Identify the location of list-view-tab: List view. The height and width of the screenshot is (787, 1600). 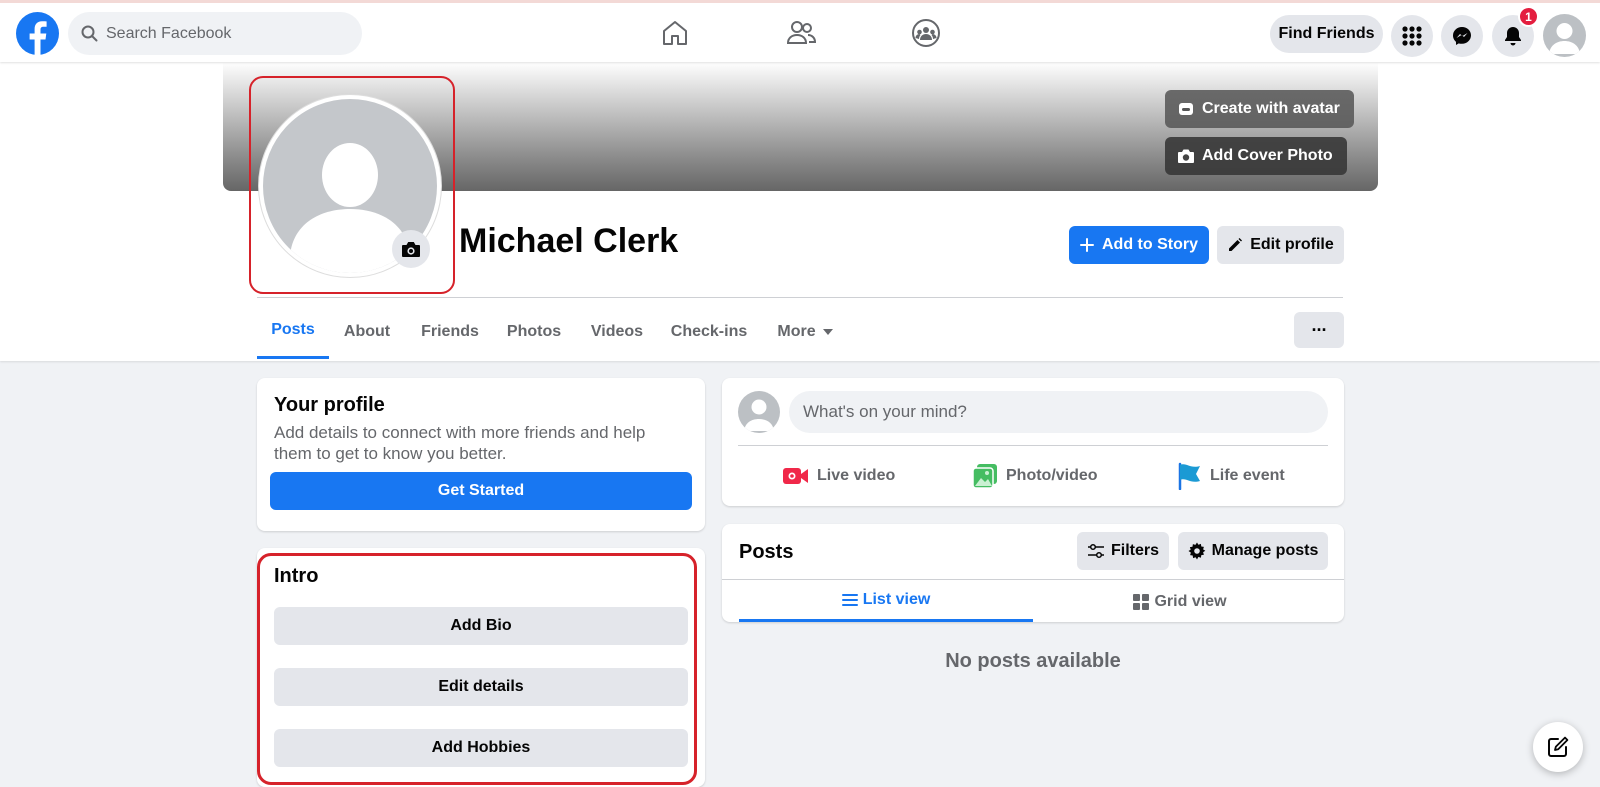
(886, 601).